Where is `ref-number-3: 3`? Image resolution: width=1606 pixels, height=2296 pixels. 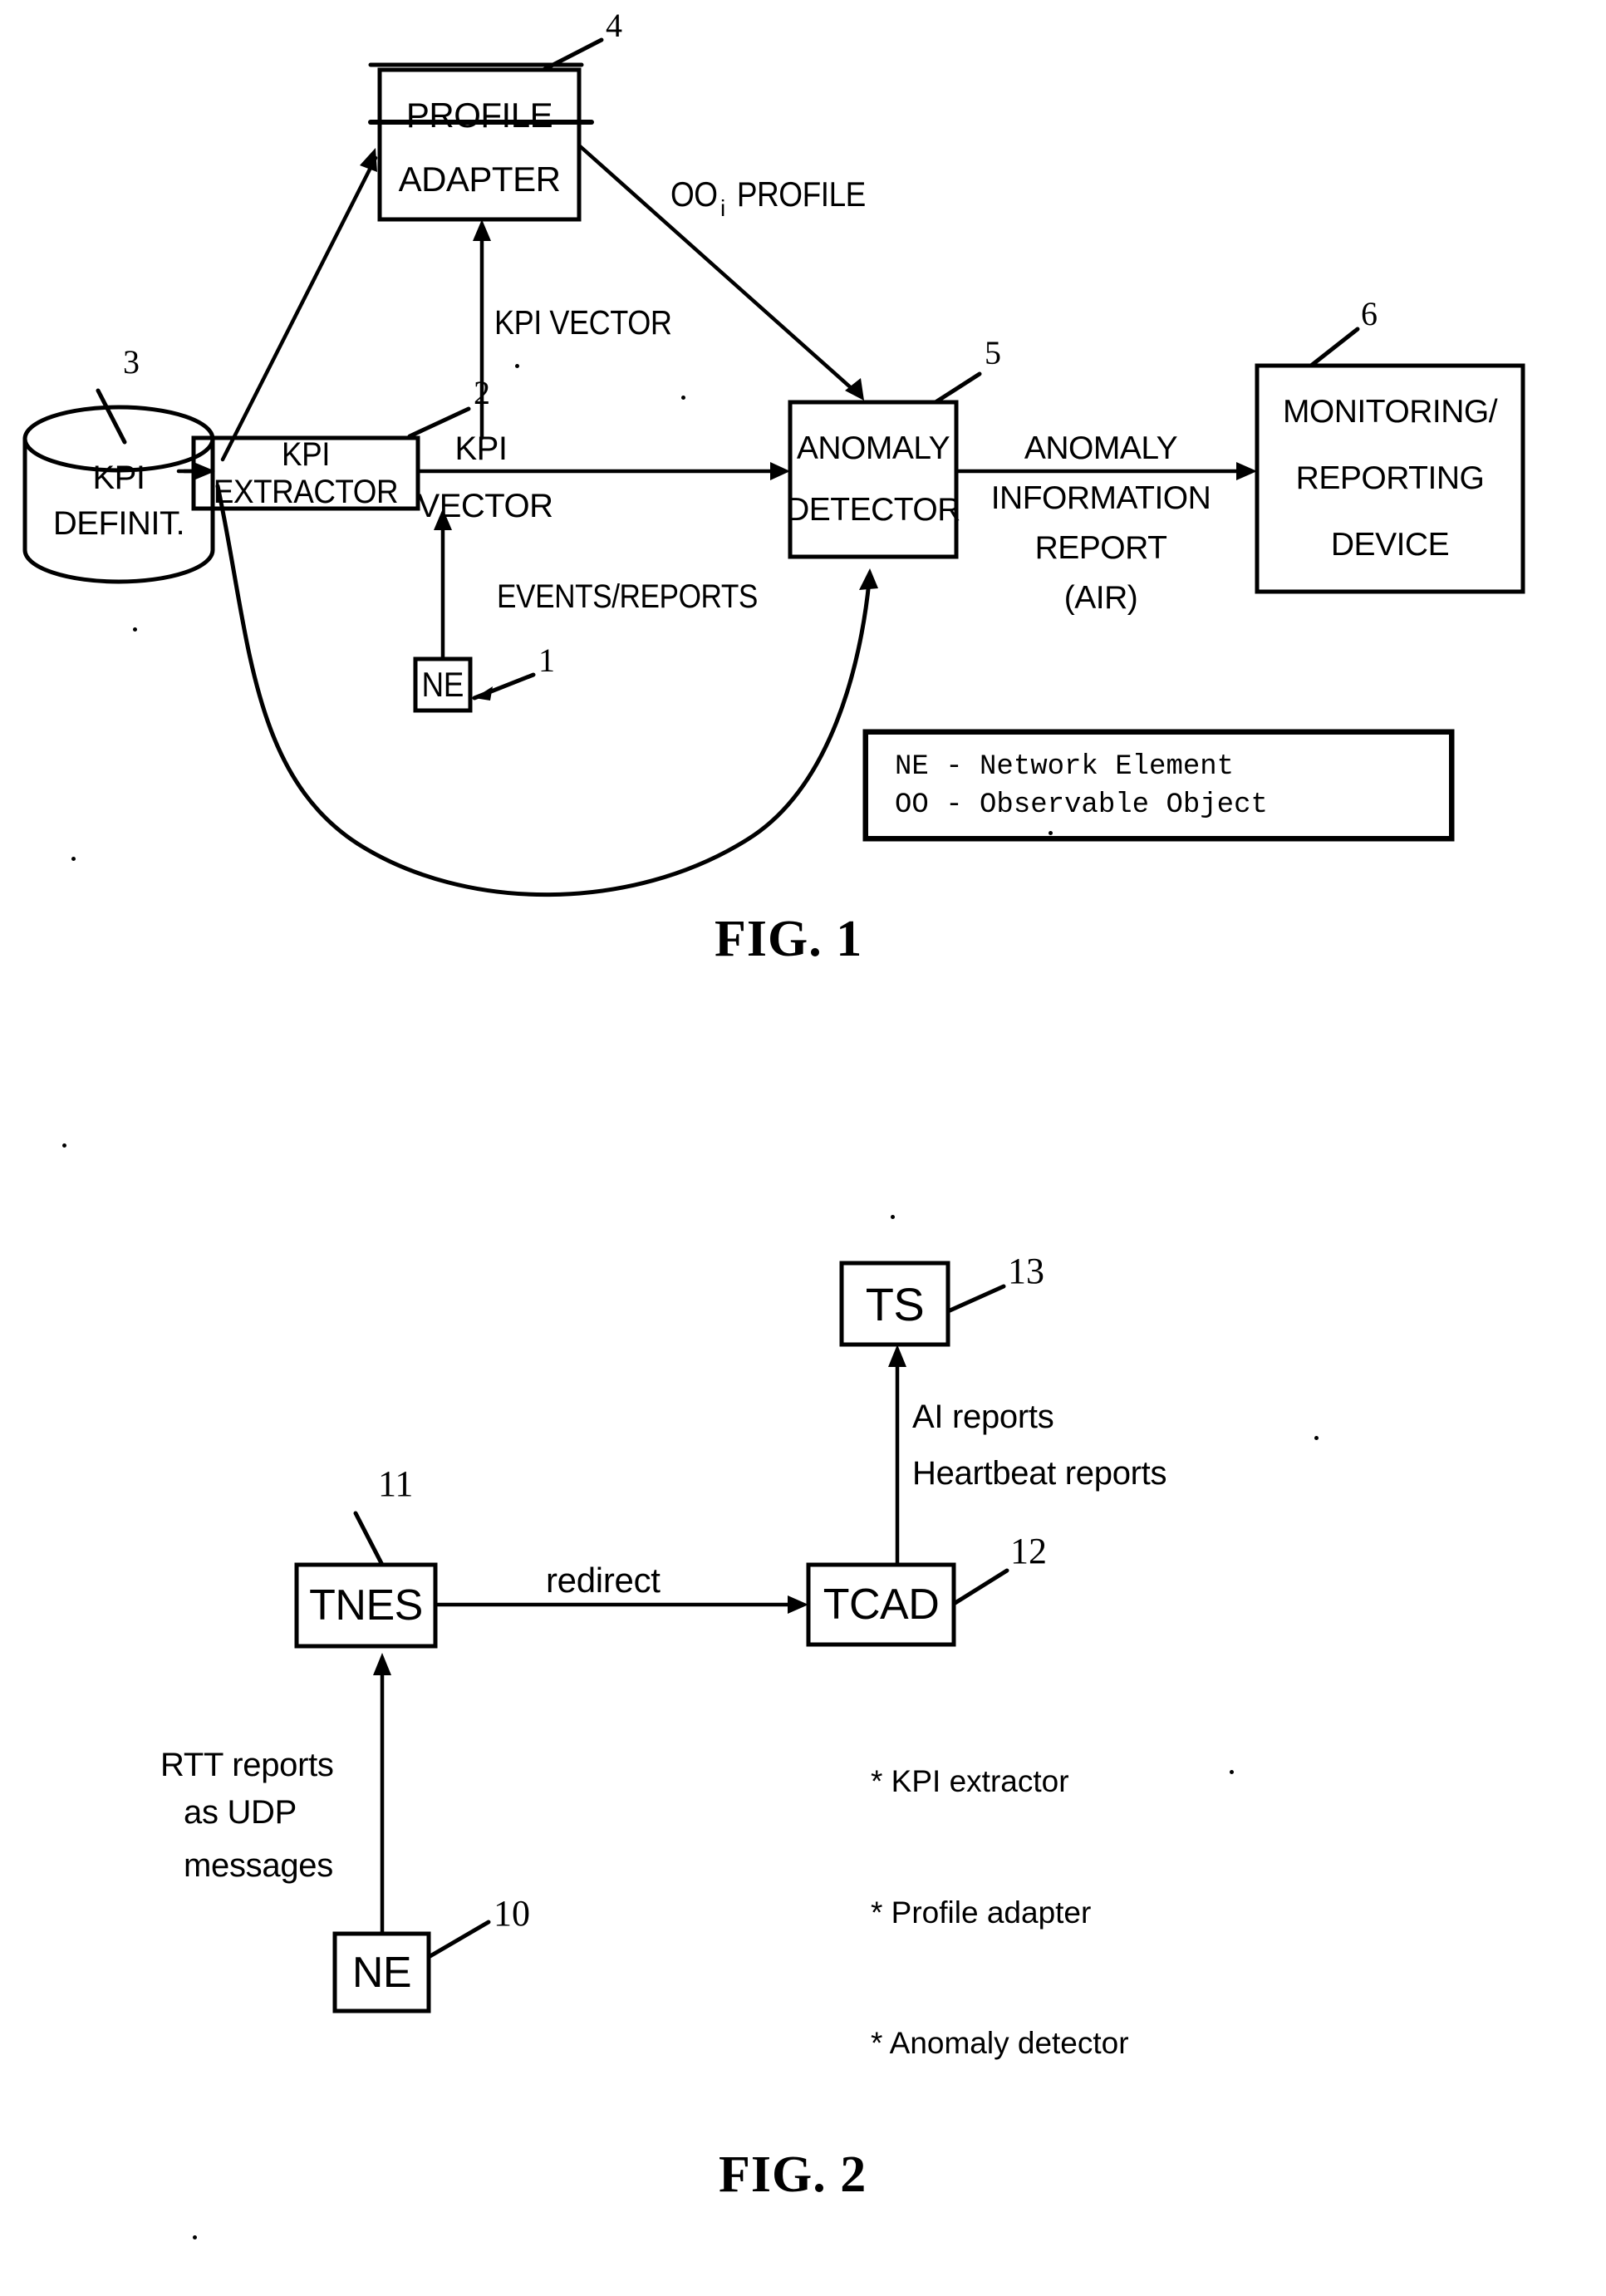
ref-number-3: 3 is located at coordinates (131, 362).